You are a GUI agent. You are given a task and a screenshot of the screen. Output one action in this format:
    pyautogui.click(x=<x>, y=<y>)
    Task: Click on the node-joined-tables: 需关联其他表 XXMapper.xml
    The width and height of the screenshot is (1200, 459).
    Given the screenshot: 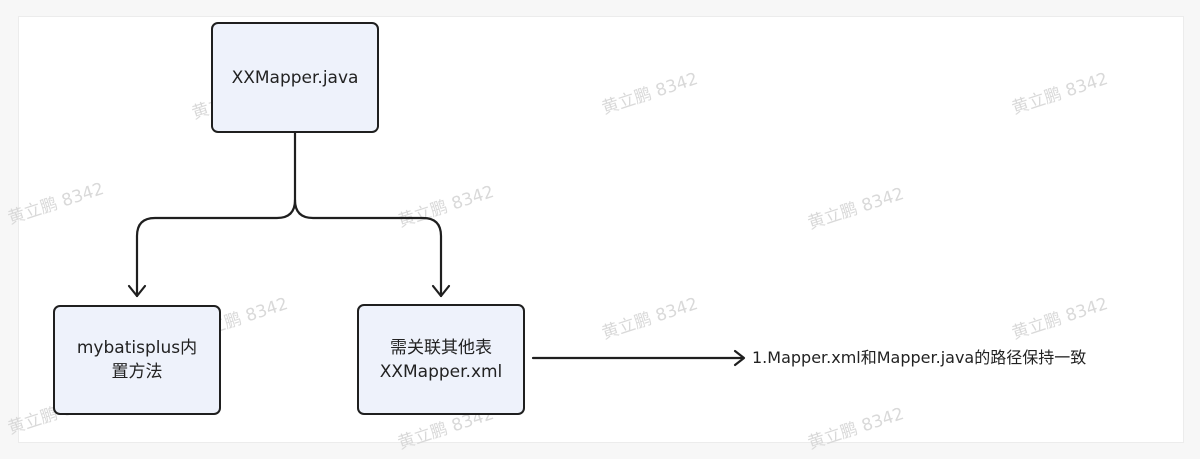 What is the action you would take?
    pyautogui.click(x=441, y=359)
    